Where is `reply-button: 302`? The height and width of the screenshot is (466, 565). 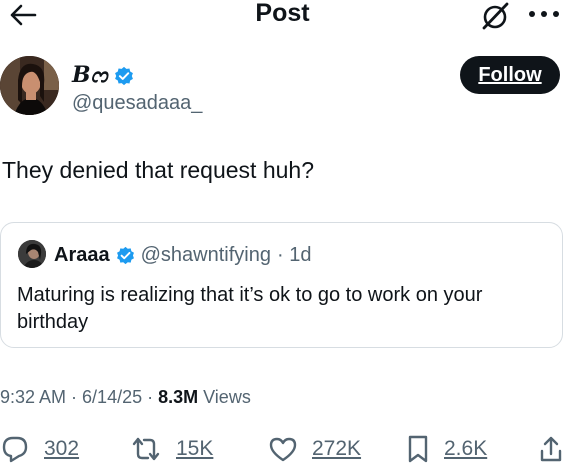
reply-button: 302 is located at coordinates (39, 449).